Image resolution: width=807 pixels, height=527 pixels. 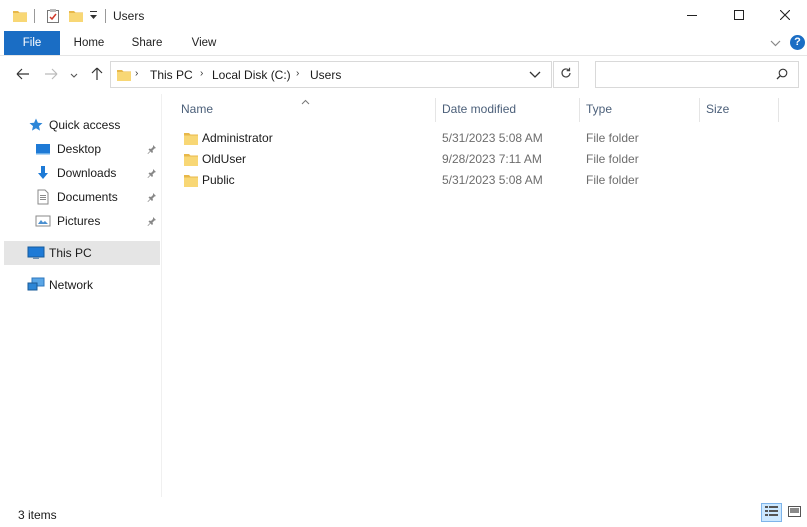 What do you see at coordinates (403, 512) in the screenshot?
I see `status-bar: 3 items` at bounding box center [403, 512].